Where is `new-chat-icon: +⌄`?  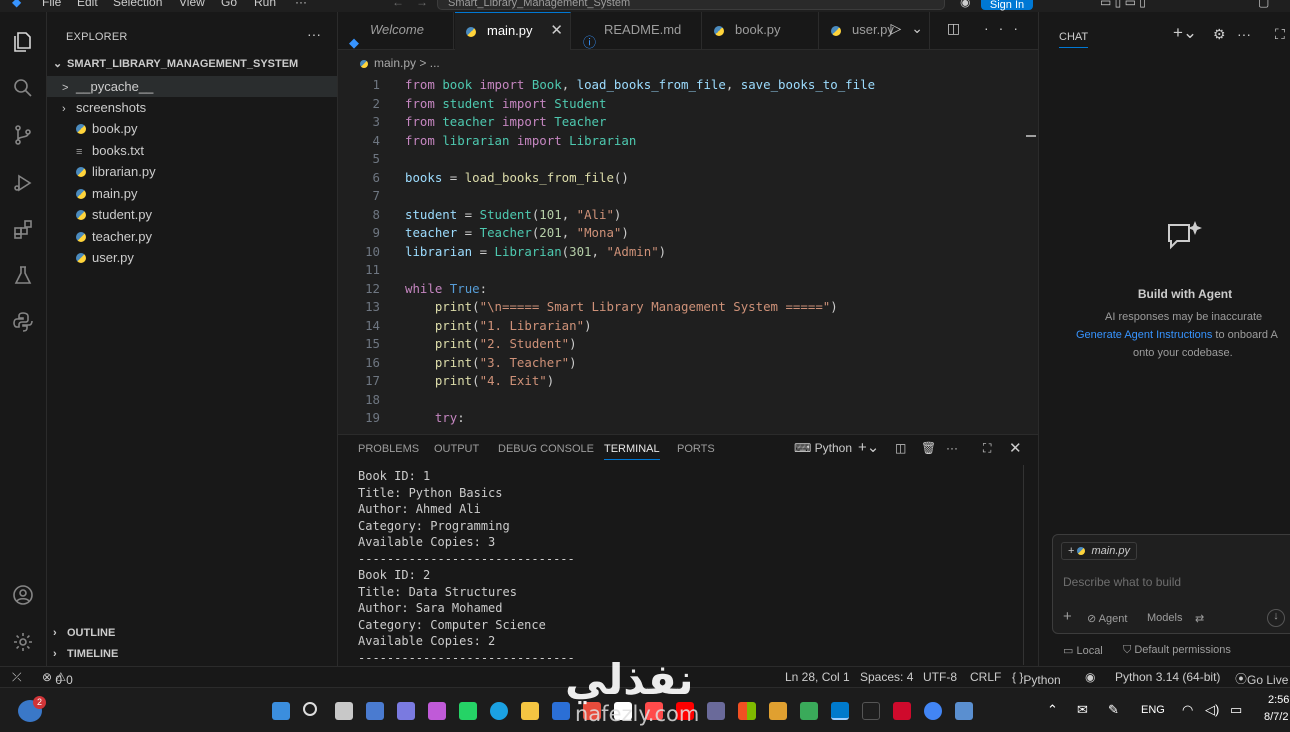
new-chat-icon: +⌄ is located at coordinates (1185, 33).